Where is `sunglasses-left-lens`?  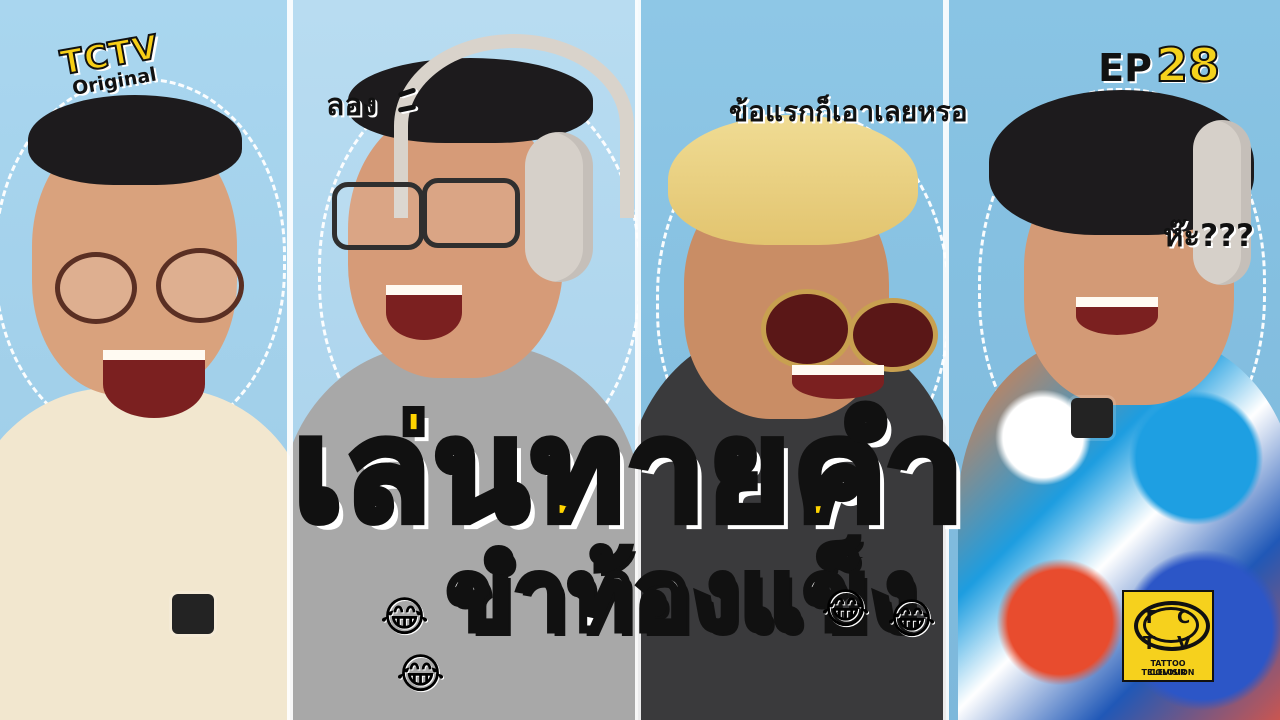 sunglasses-left-lens is located at coordinates (807, 329).